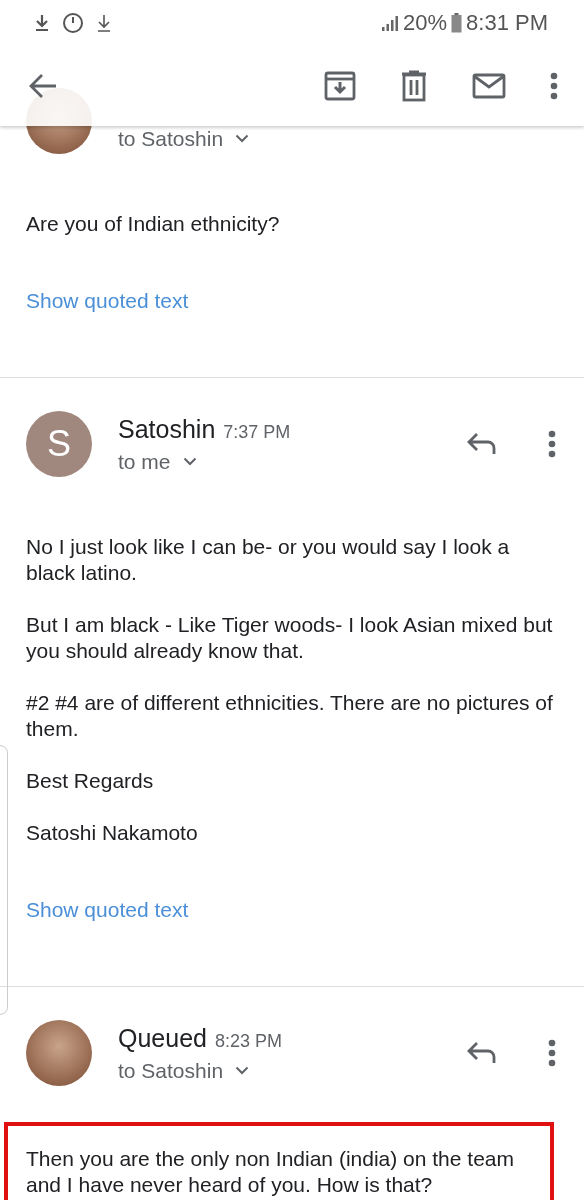 The image size is (584, 1200). What do you see at coordinates (489, 86) in the screenshot?
I see `mail-icon` at bounding box center [489, 86].